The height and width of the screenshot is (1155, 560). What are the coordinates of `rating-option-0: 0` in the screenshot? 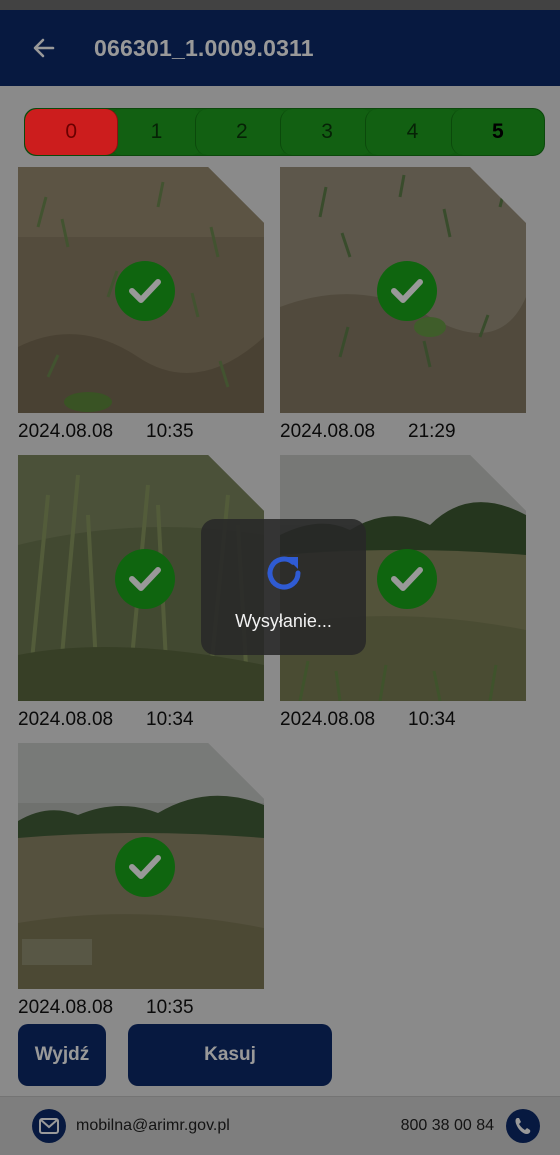 It's located at (71, 132).